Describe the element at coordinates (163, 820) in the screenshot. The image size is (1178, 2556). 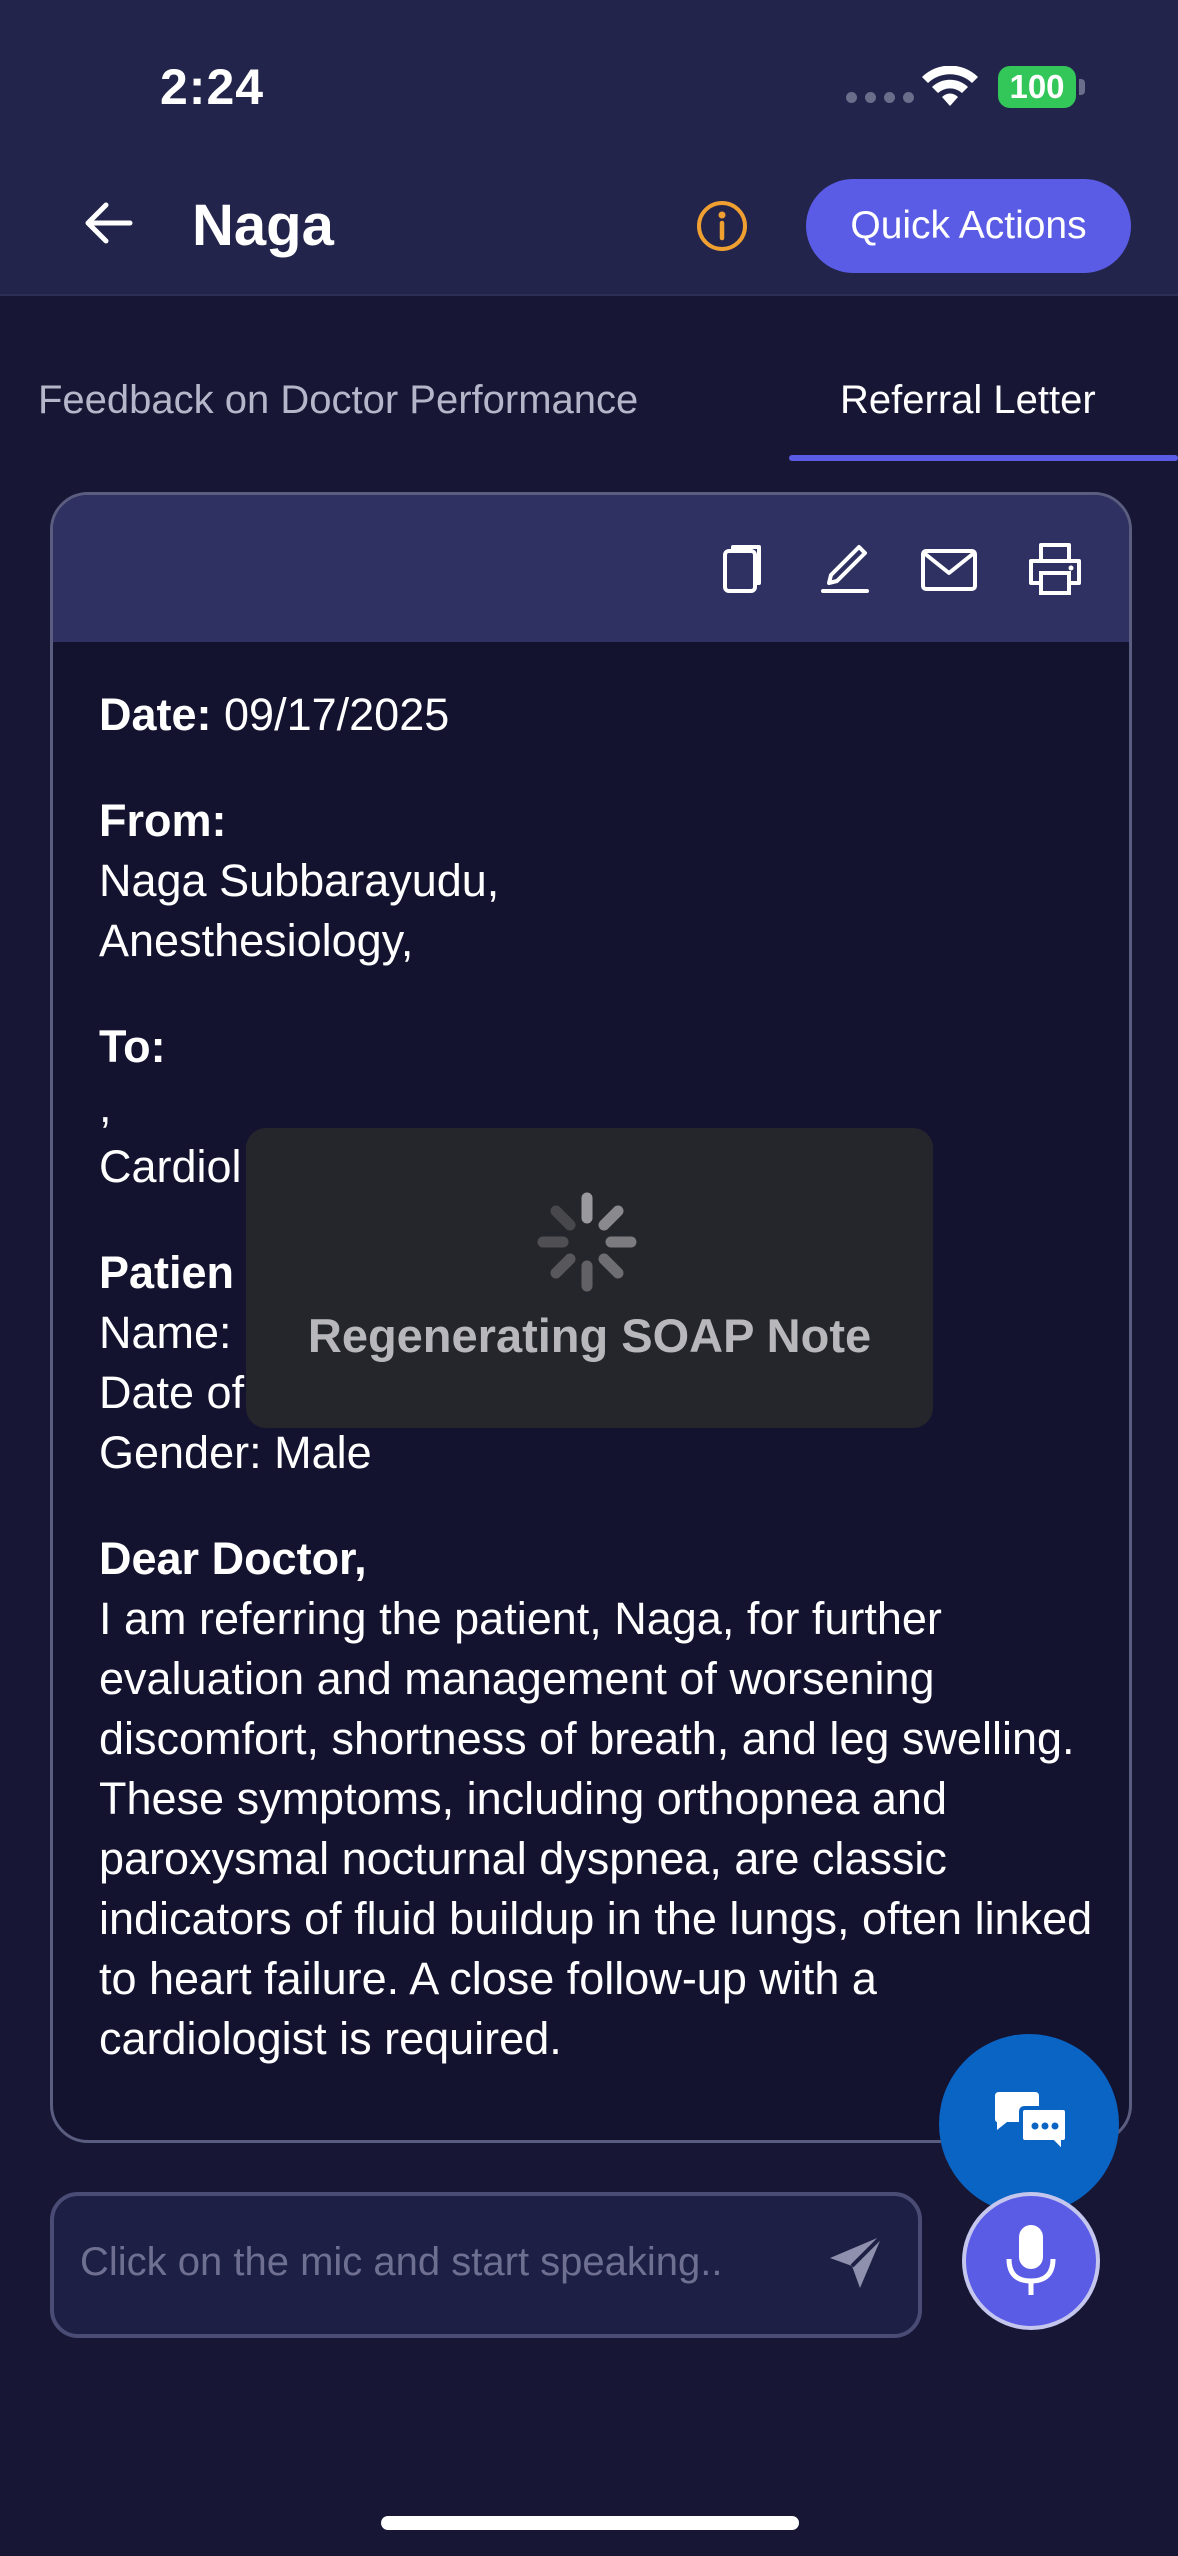
I see `from-label: From:` at that location.